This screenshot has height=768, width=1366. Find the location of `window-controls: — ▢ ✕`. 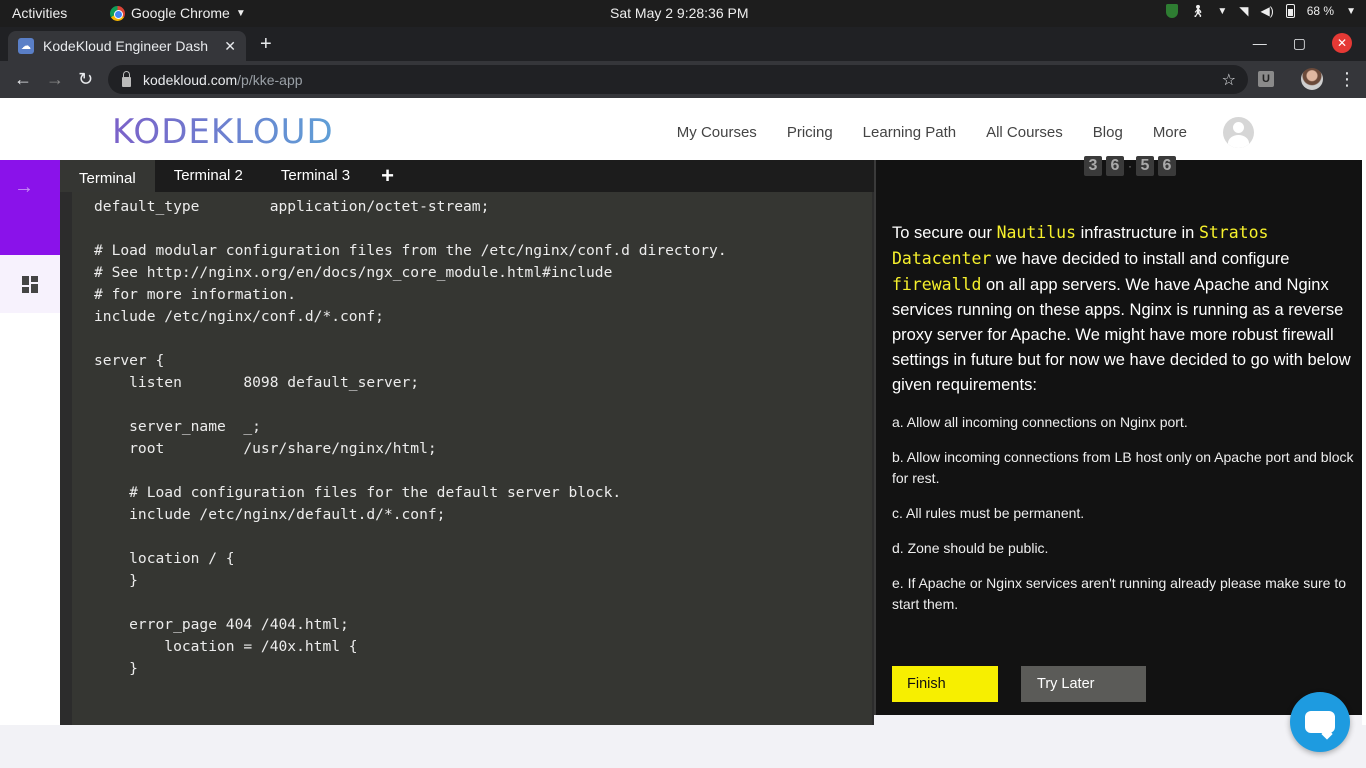

window-controls: — ▢ ✕ is located at coordinates (1302, 43).